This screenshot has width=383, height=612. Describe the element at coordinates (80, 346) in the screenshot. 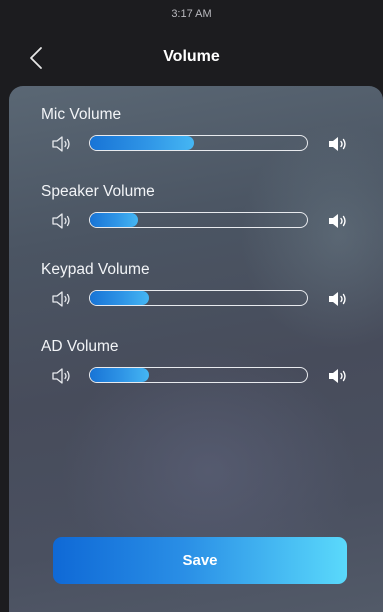

I see `ad-volume-label: AD Volume` at that location.